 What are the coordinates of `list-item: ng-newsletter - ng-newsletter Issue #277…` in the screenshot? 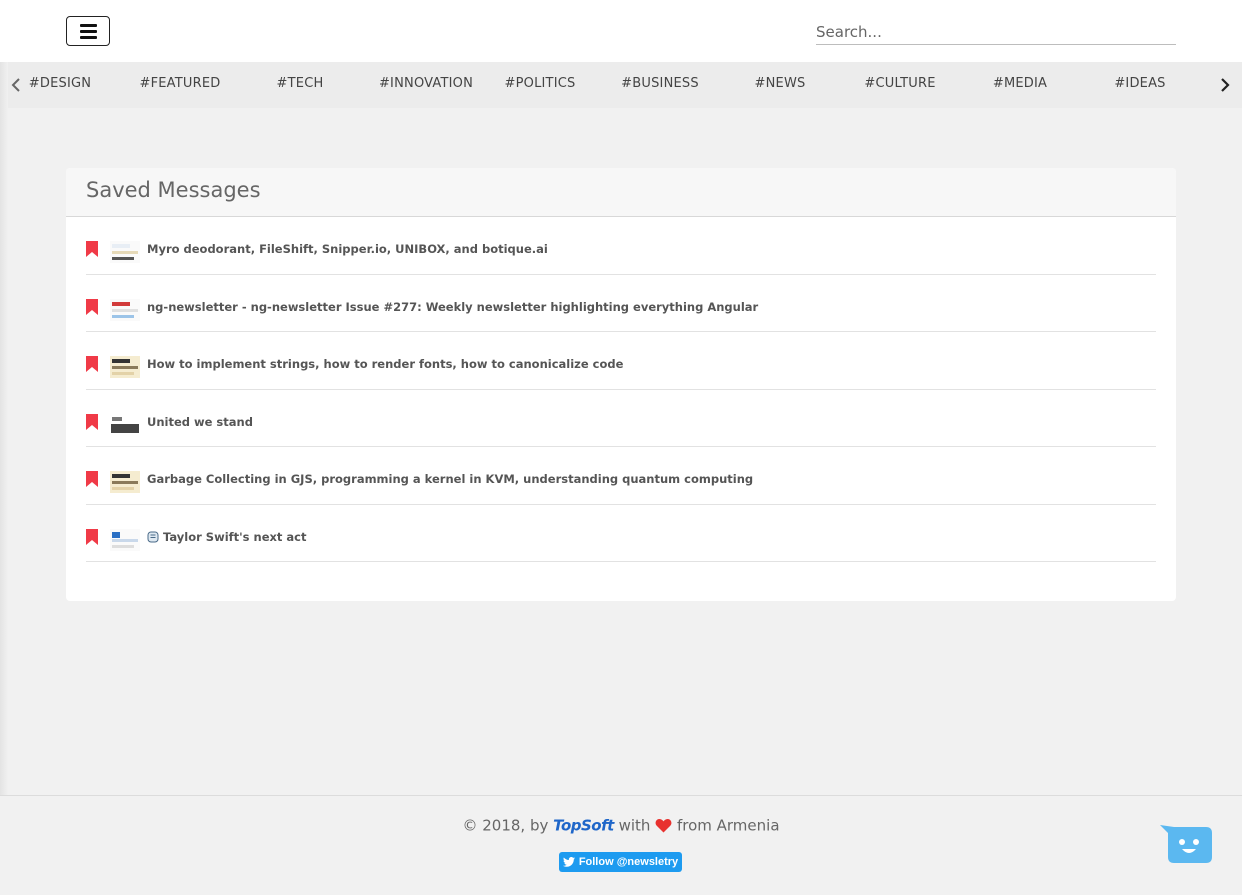 It's located at (621, 303).